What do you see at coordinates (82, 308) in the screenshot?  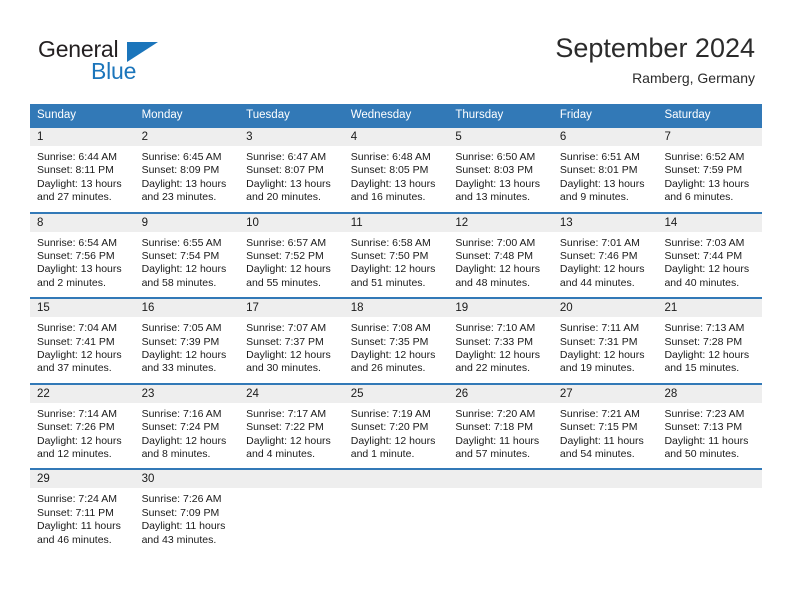 I see `day-number-band: 15` at bounding box center [82, 308].